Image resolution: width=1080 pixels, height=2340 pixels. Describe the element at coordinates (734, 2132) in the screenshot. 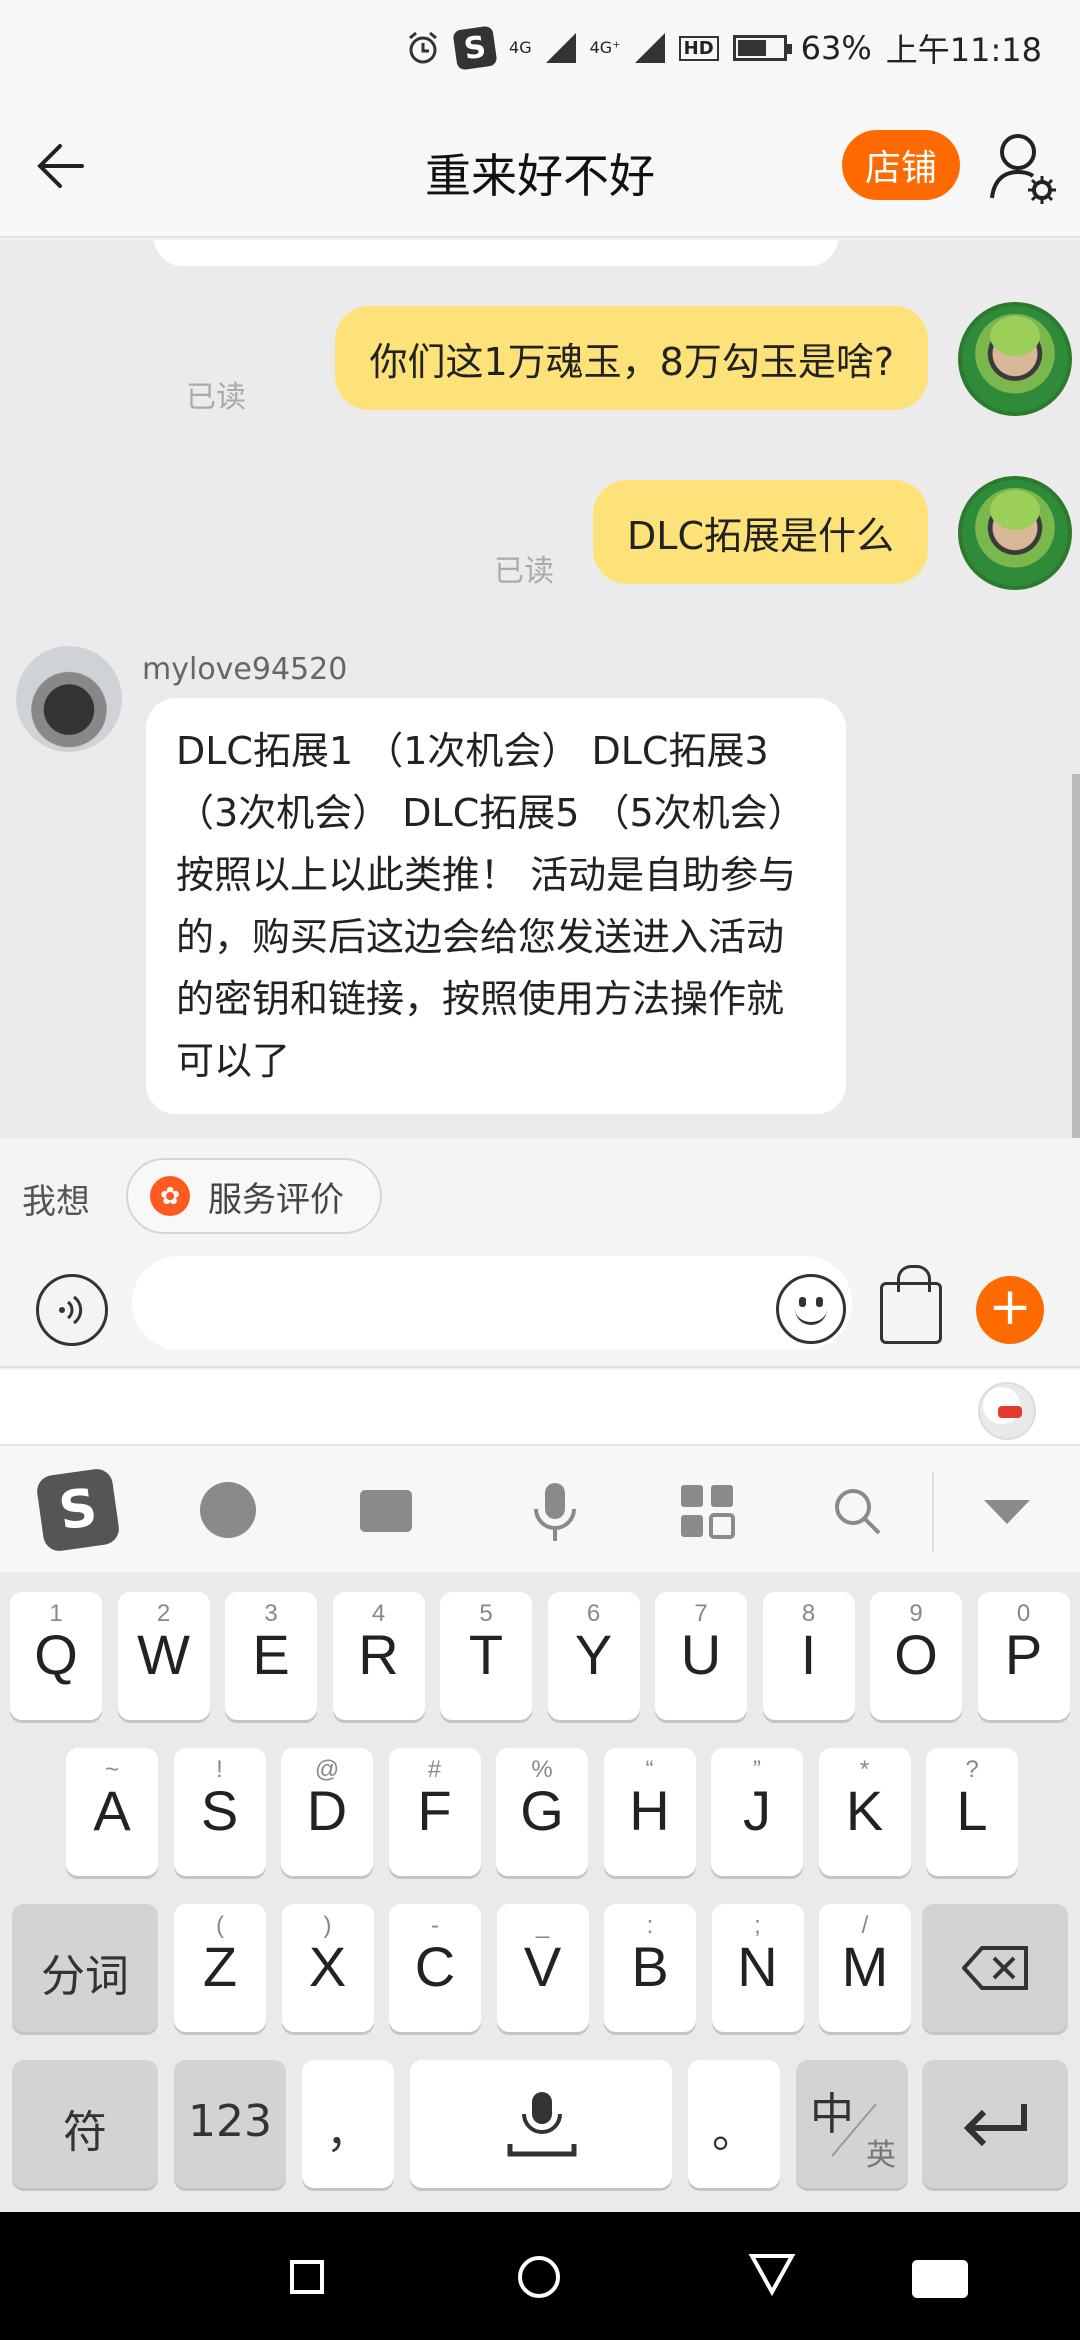

I see `key-label: 。` at that location.